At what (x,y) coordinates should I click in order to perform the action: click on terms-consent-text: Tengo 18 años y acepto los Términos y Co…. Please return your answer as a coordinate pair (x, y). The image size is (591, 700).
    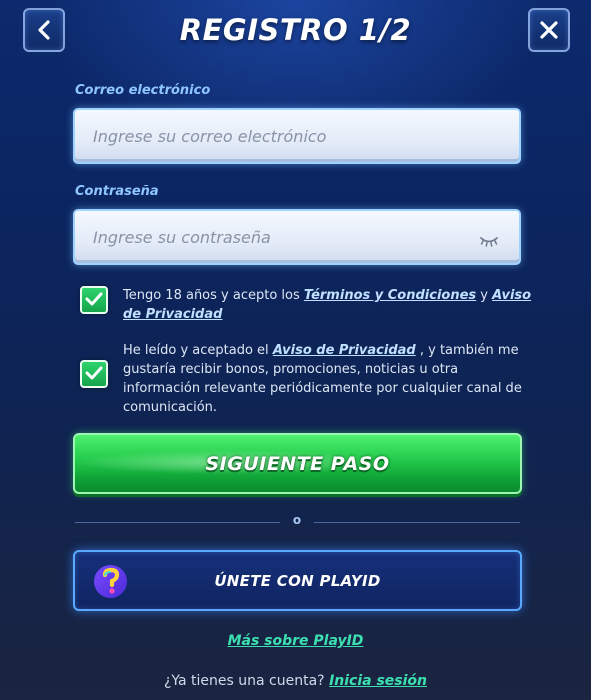
    Looking at the image, I should click on (328, 305).